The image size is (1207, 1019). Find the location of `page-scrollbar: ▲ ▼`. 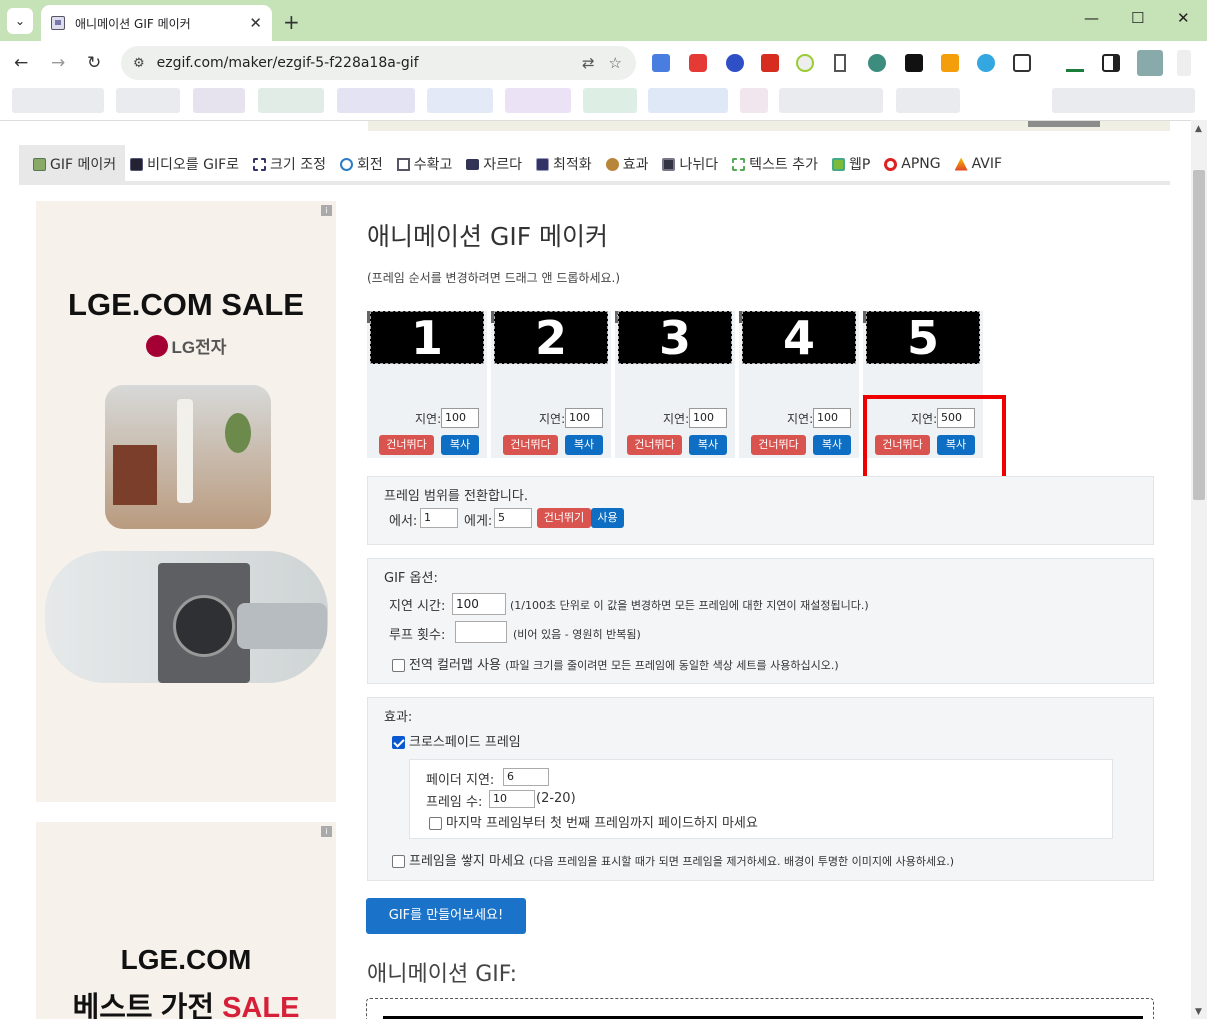

page-scrollbar: ▲ ▼ is located at coordinates (1199, 569).